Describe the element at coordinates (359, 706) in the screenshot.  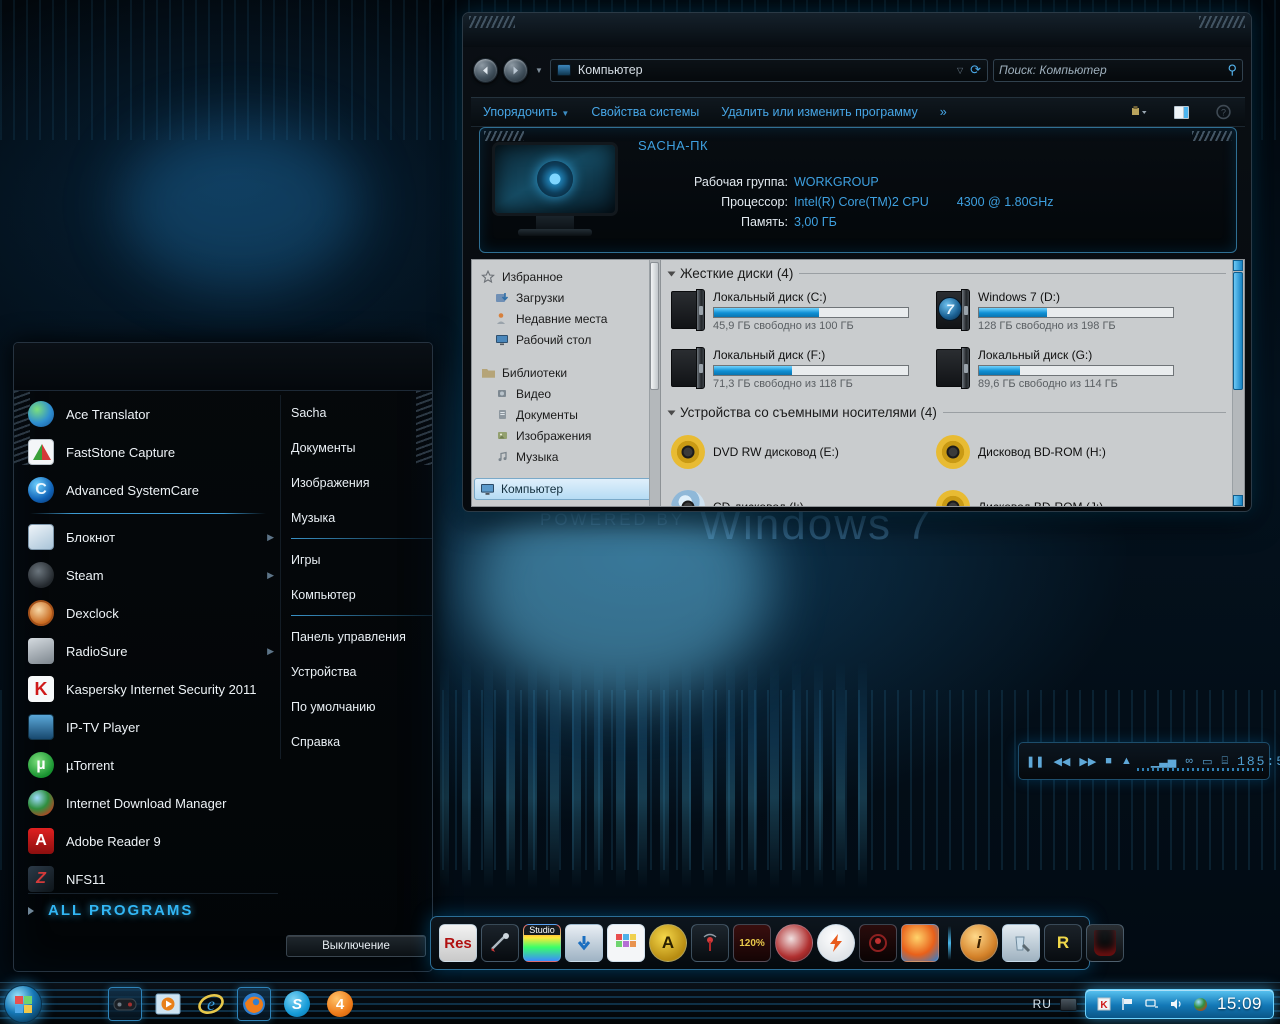
I see `start-menu-place-defaults: По умолчанию` at that location.